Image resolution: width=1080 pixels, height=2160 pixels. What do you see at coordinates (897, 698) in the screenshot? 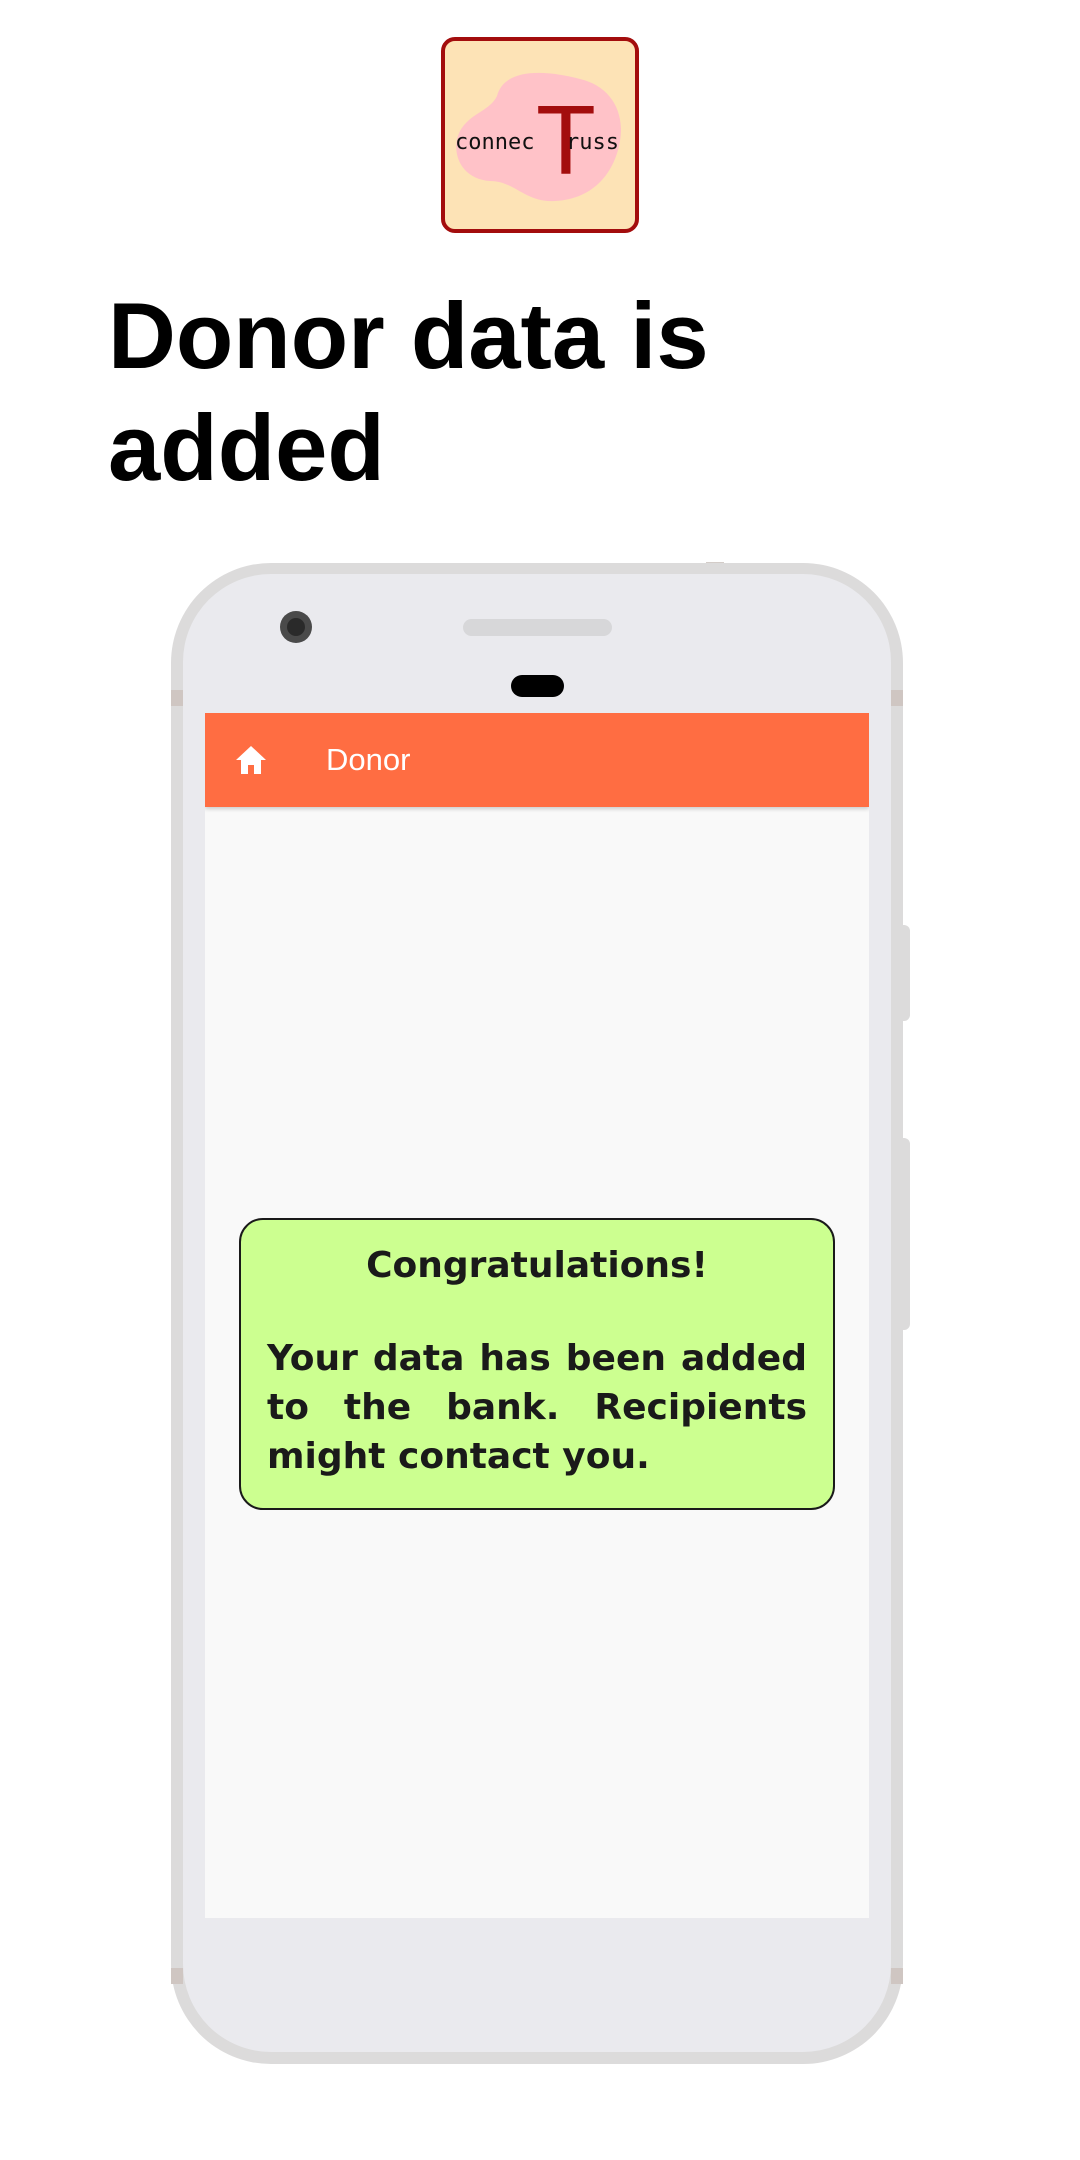
I see `phone-band-right-top` at bounding box center [897, 698].